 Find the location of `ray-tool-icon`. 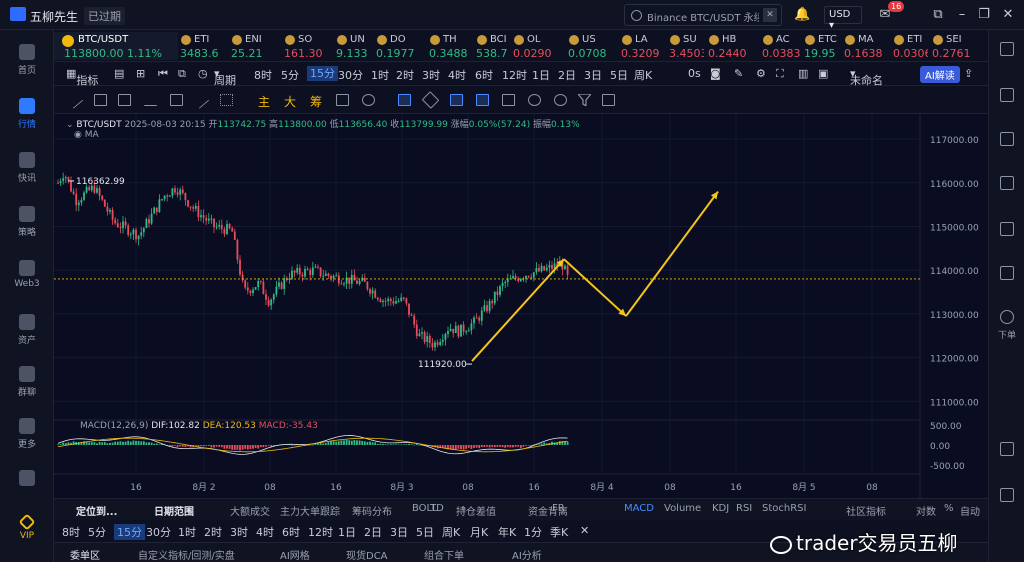

ray-tool-icon is located at coordinates (200, 100).